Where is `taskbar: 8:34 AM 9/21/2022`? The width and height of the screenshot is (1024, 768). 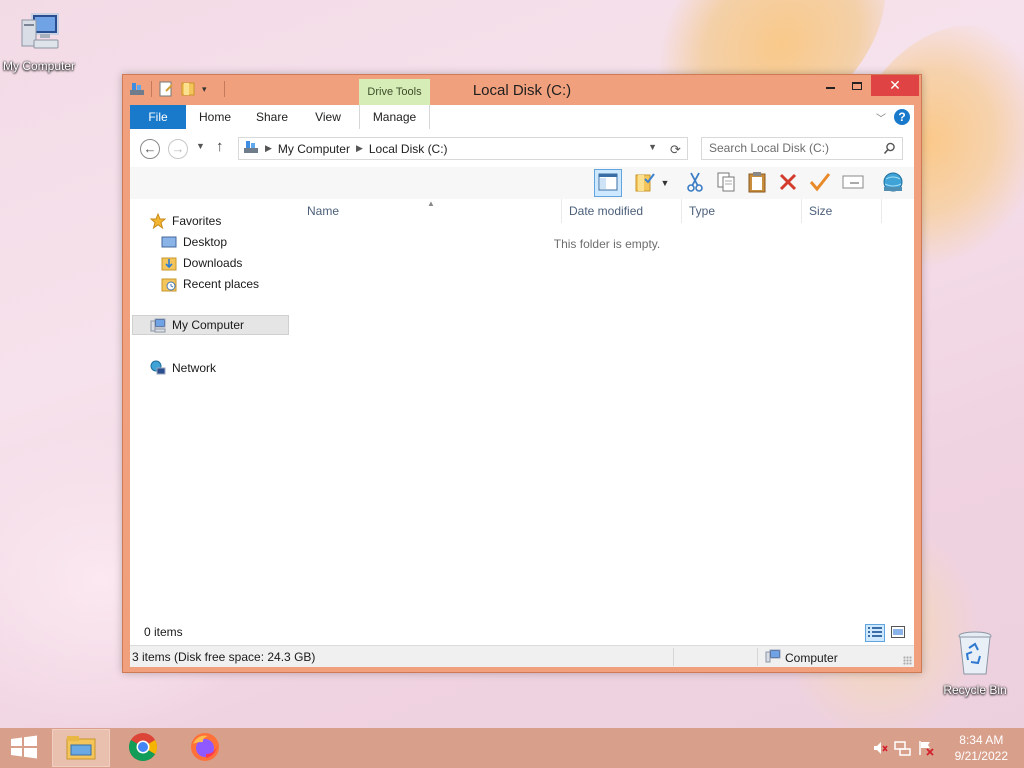
taskbar: 8:34 AM 9/21/2022 is located at coordinates (512, 748).